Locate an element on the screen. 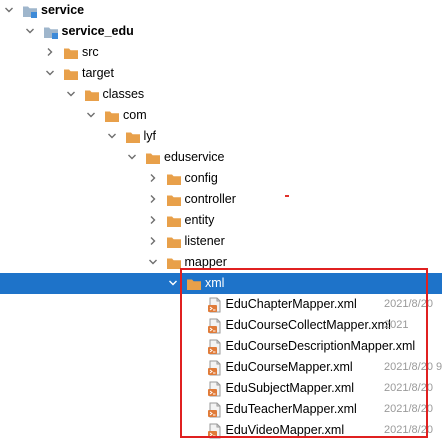  tree-item-label: eduservice is located at coordinates (194, 157).